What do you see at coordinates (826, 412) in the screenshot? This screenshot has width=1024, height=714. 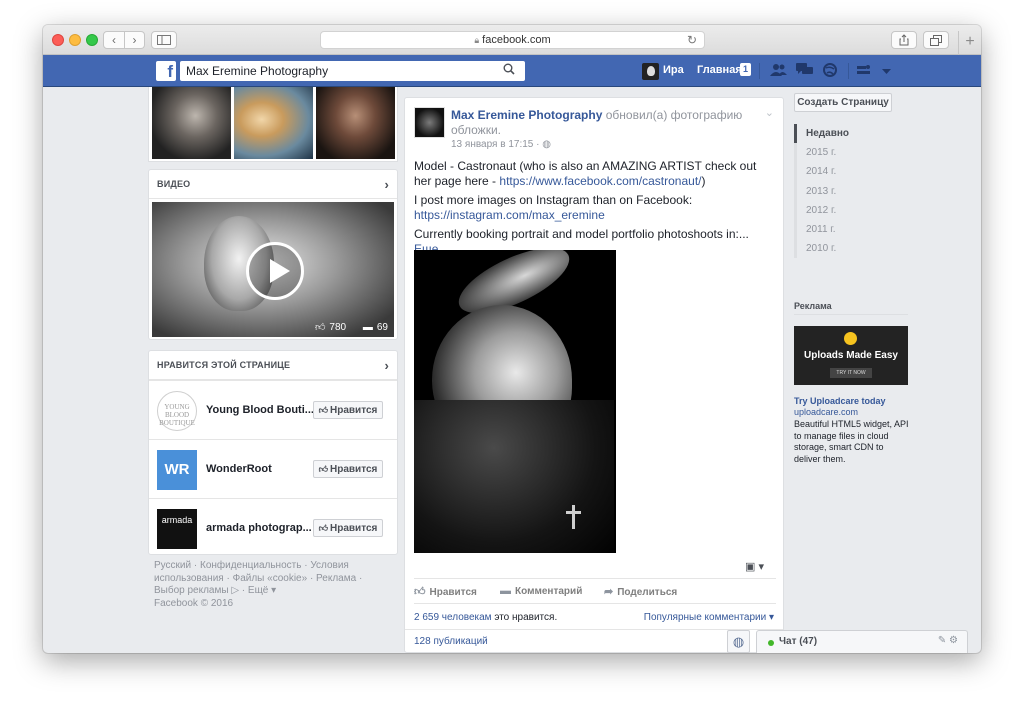 I see `ad-domain-link: uploadcare.com` at bounding box center [826, 412].